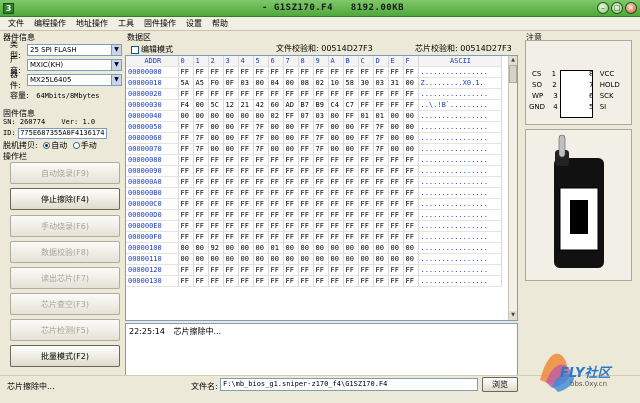  What do you see at coordinates (92, 24) in the screenshot?
I see `menu-address: 地址操作` at bounding box center [92, 24].